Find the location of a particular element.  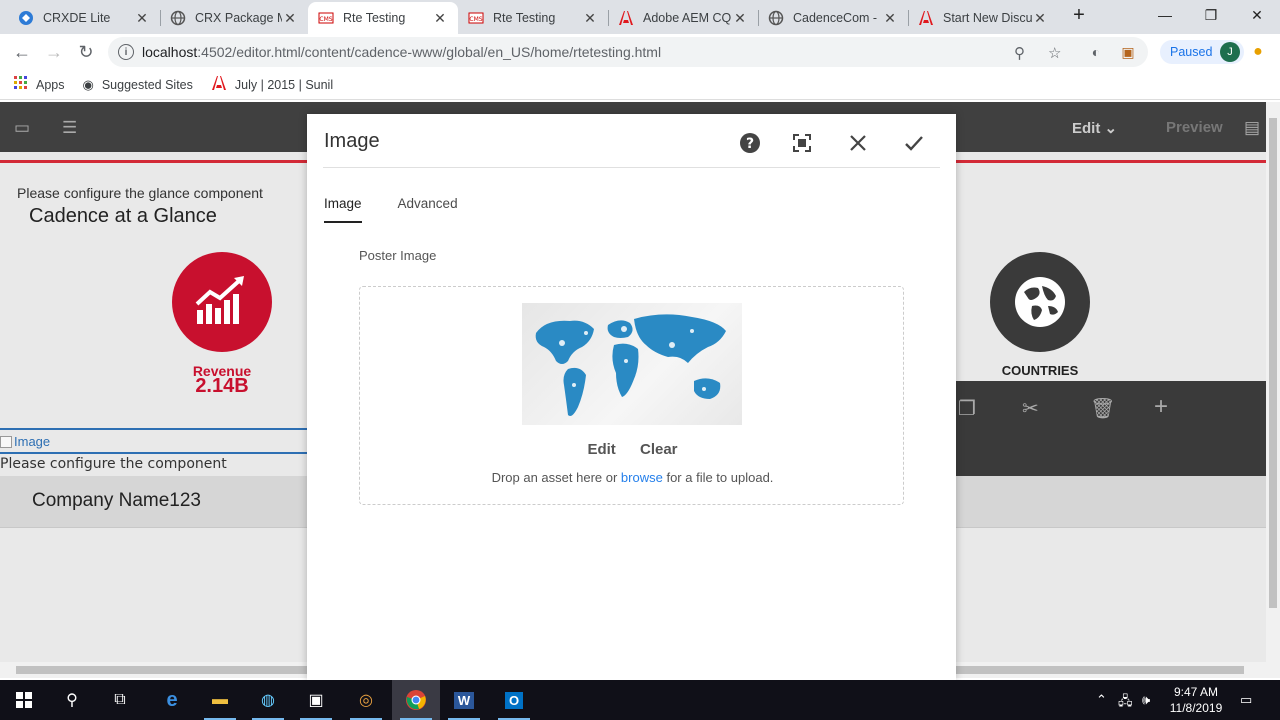

tab-start-new-discussion: Start New Discu ✕ is located at coordinates (983, 18).